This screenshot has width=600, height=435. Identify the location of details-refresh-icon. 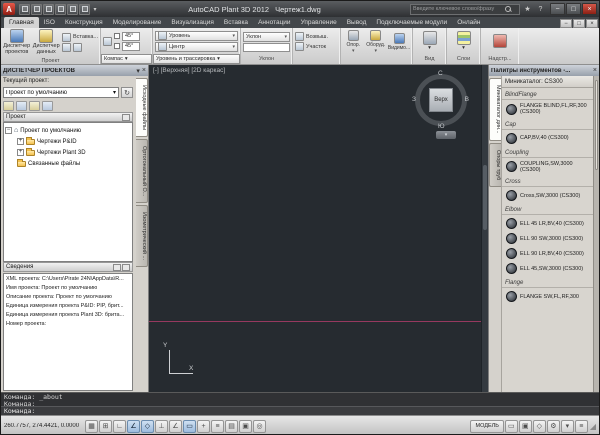
(117, 267).